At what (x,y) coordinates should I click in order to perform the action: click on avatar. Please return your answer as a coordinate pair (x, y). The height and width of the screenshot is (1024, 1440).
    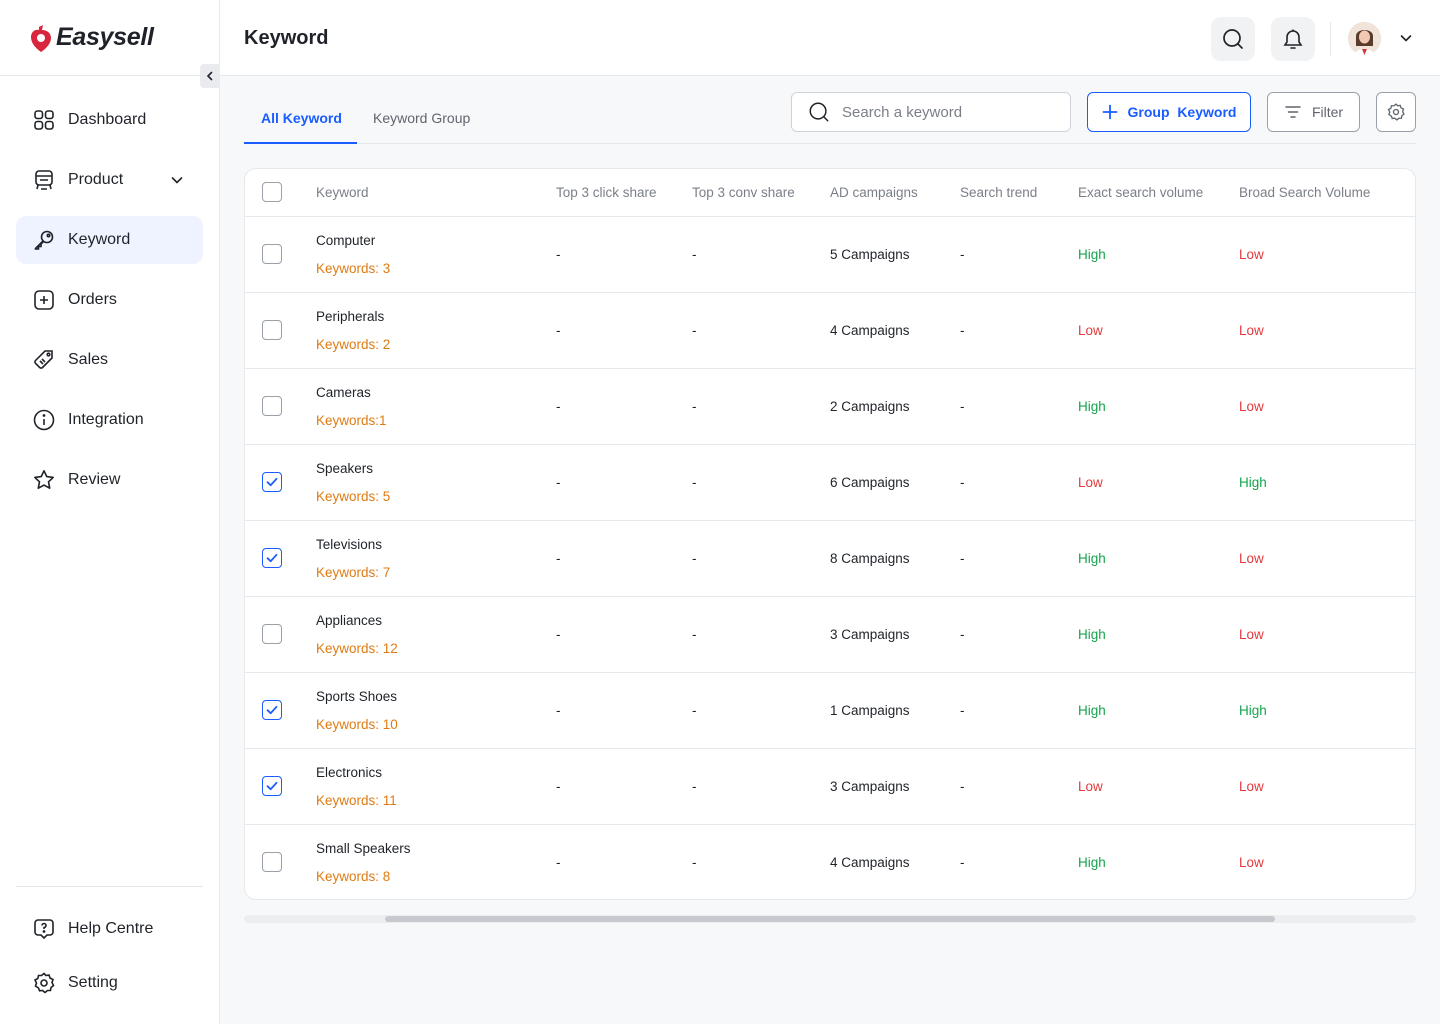
    Looking at the image, I should click on (1364, 38).